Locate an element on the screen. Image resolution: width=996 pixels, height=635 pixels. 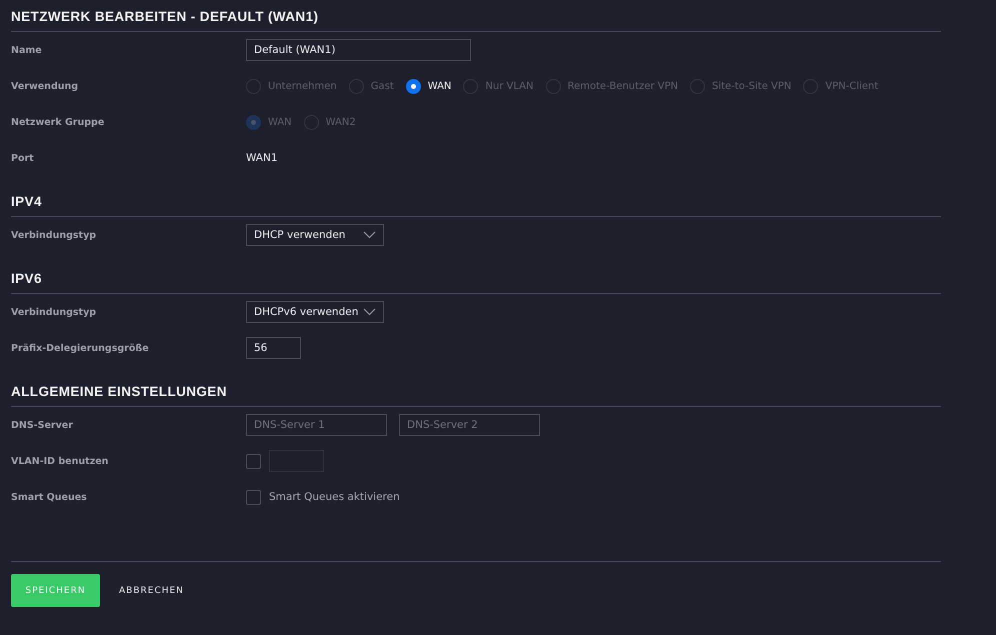
text-field: DNS-Server 1 is located at coordinates (316, 425).